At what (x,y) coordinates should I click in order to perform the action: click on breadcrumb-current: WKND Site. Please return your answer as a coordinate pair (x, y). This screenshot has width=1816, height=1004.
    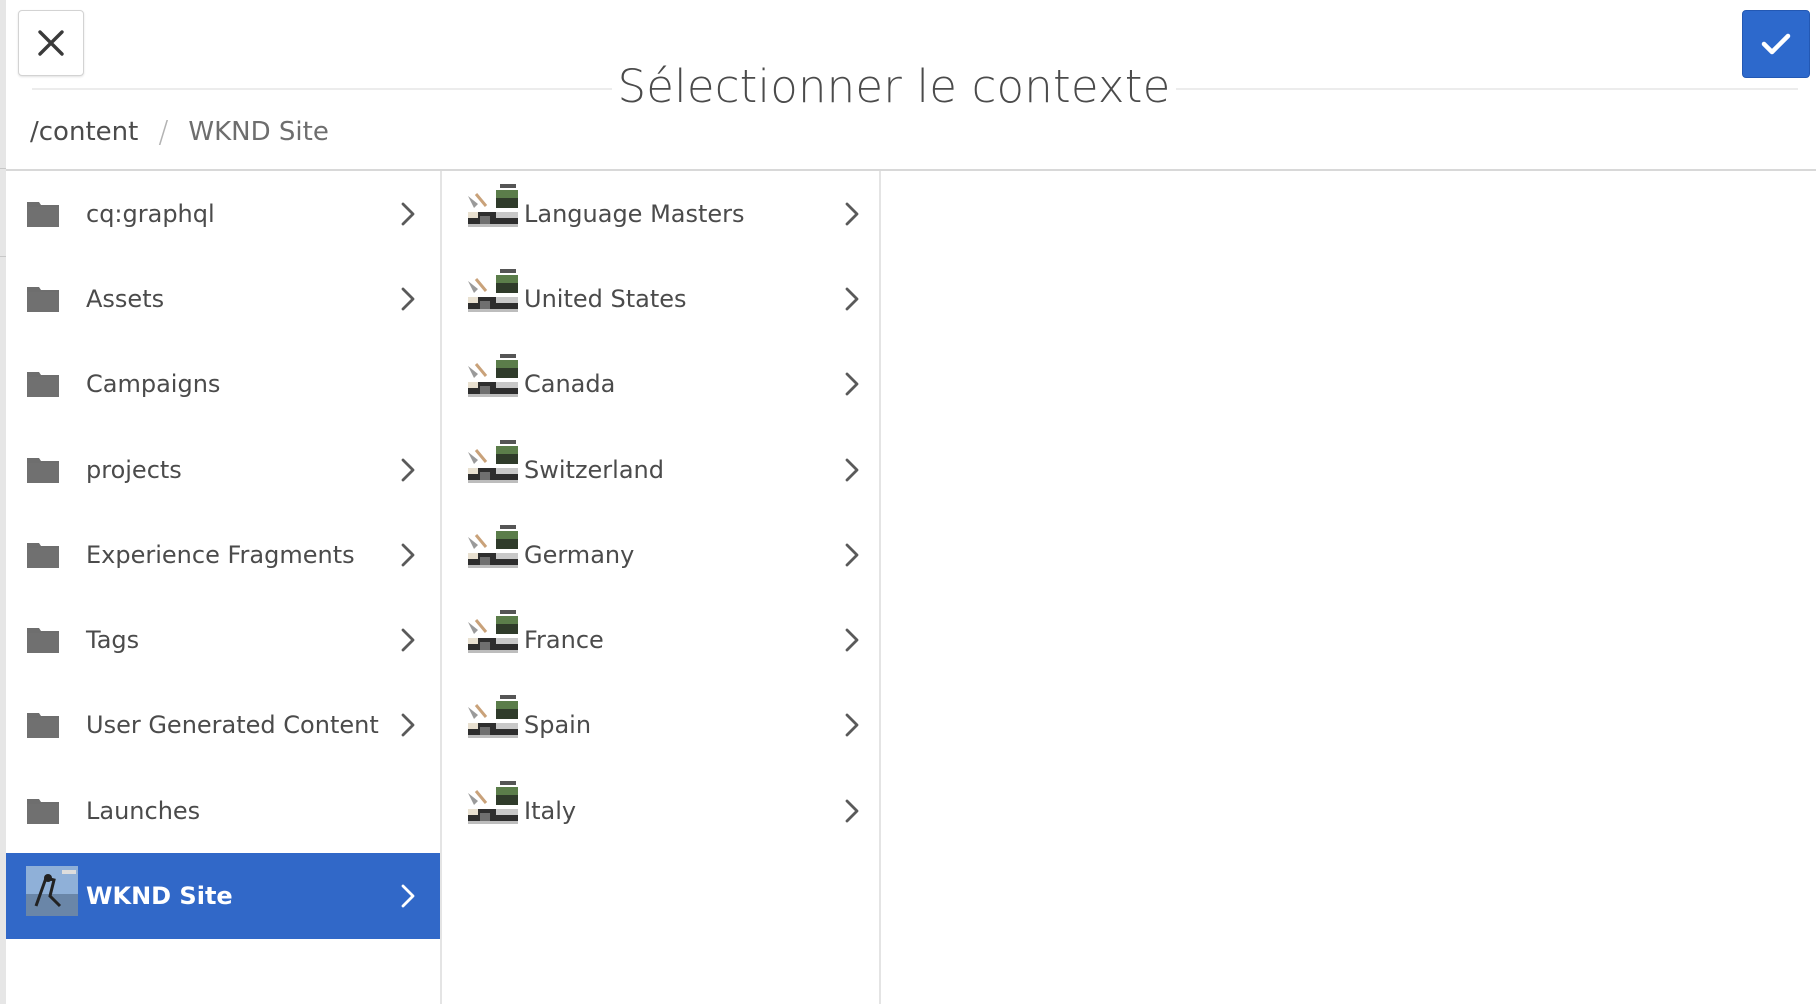
    Looking at the image, I should click on (258, 132).